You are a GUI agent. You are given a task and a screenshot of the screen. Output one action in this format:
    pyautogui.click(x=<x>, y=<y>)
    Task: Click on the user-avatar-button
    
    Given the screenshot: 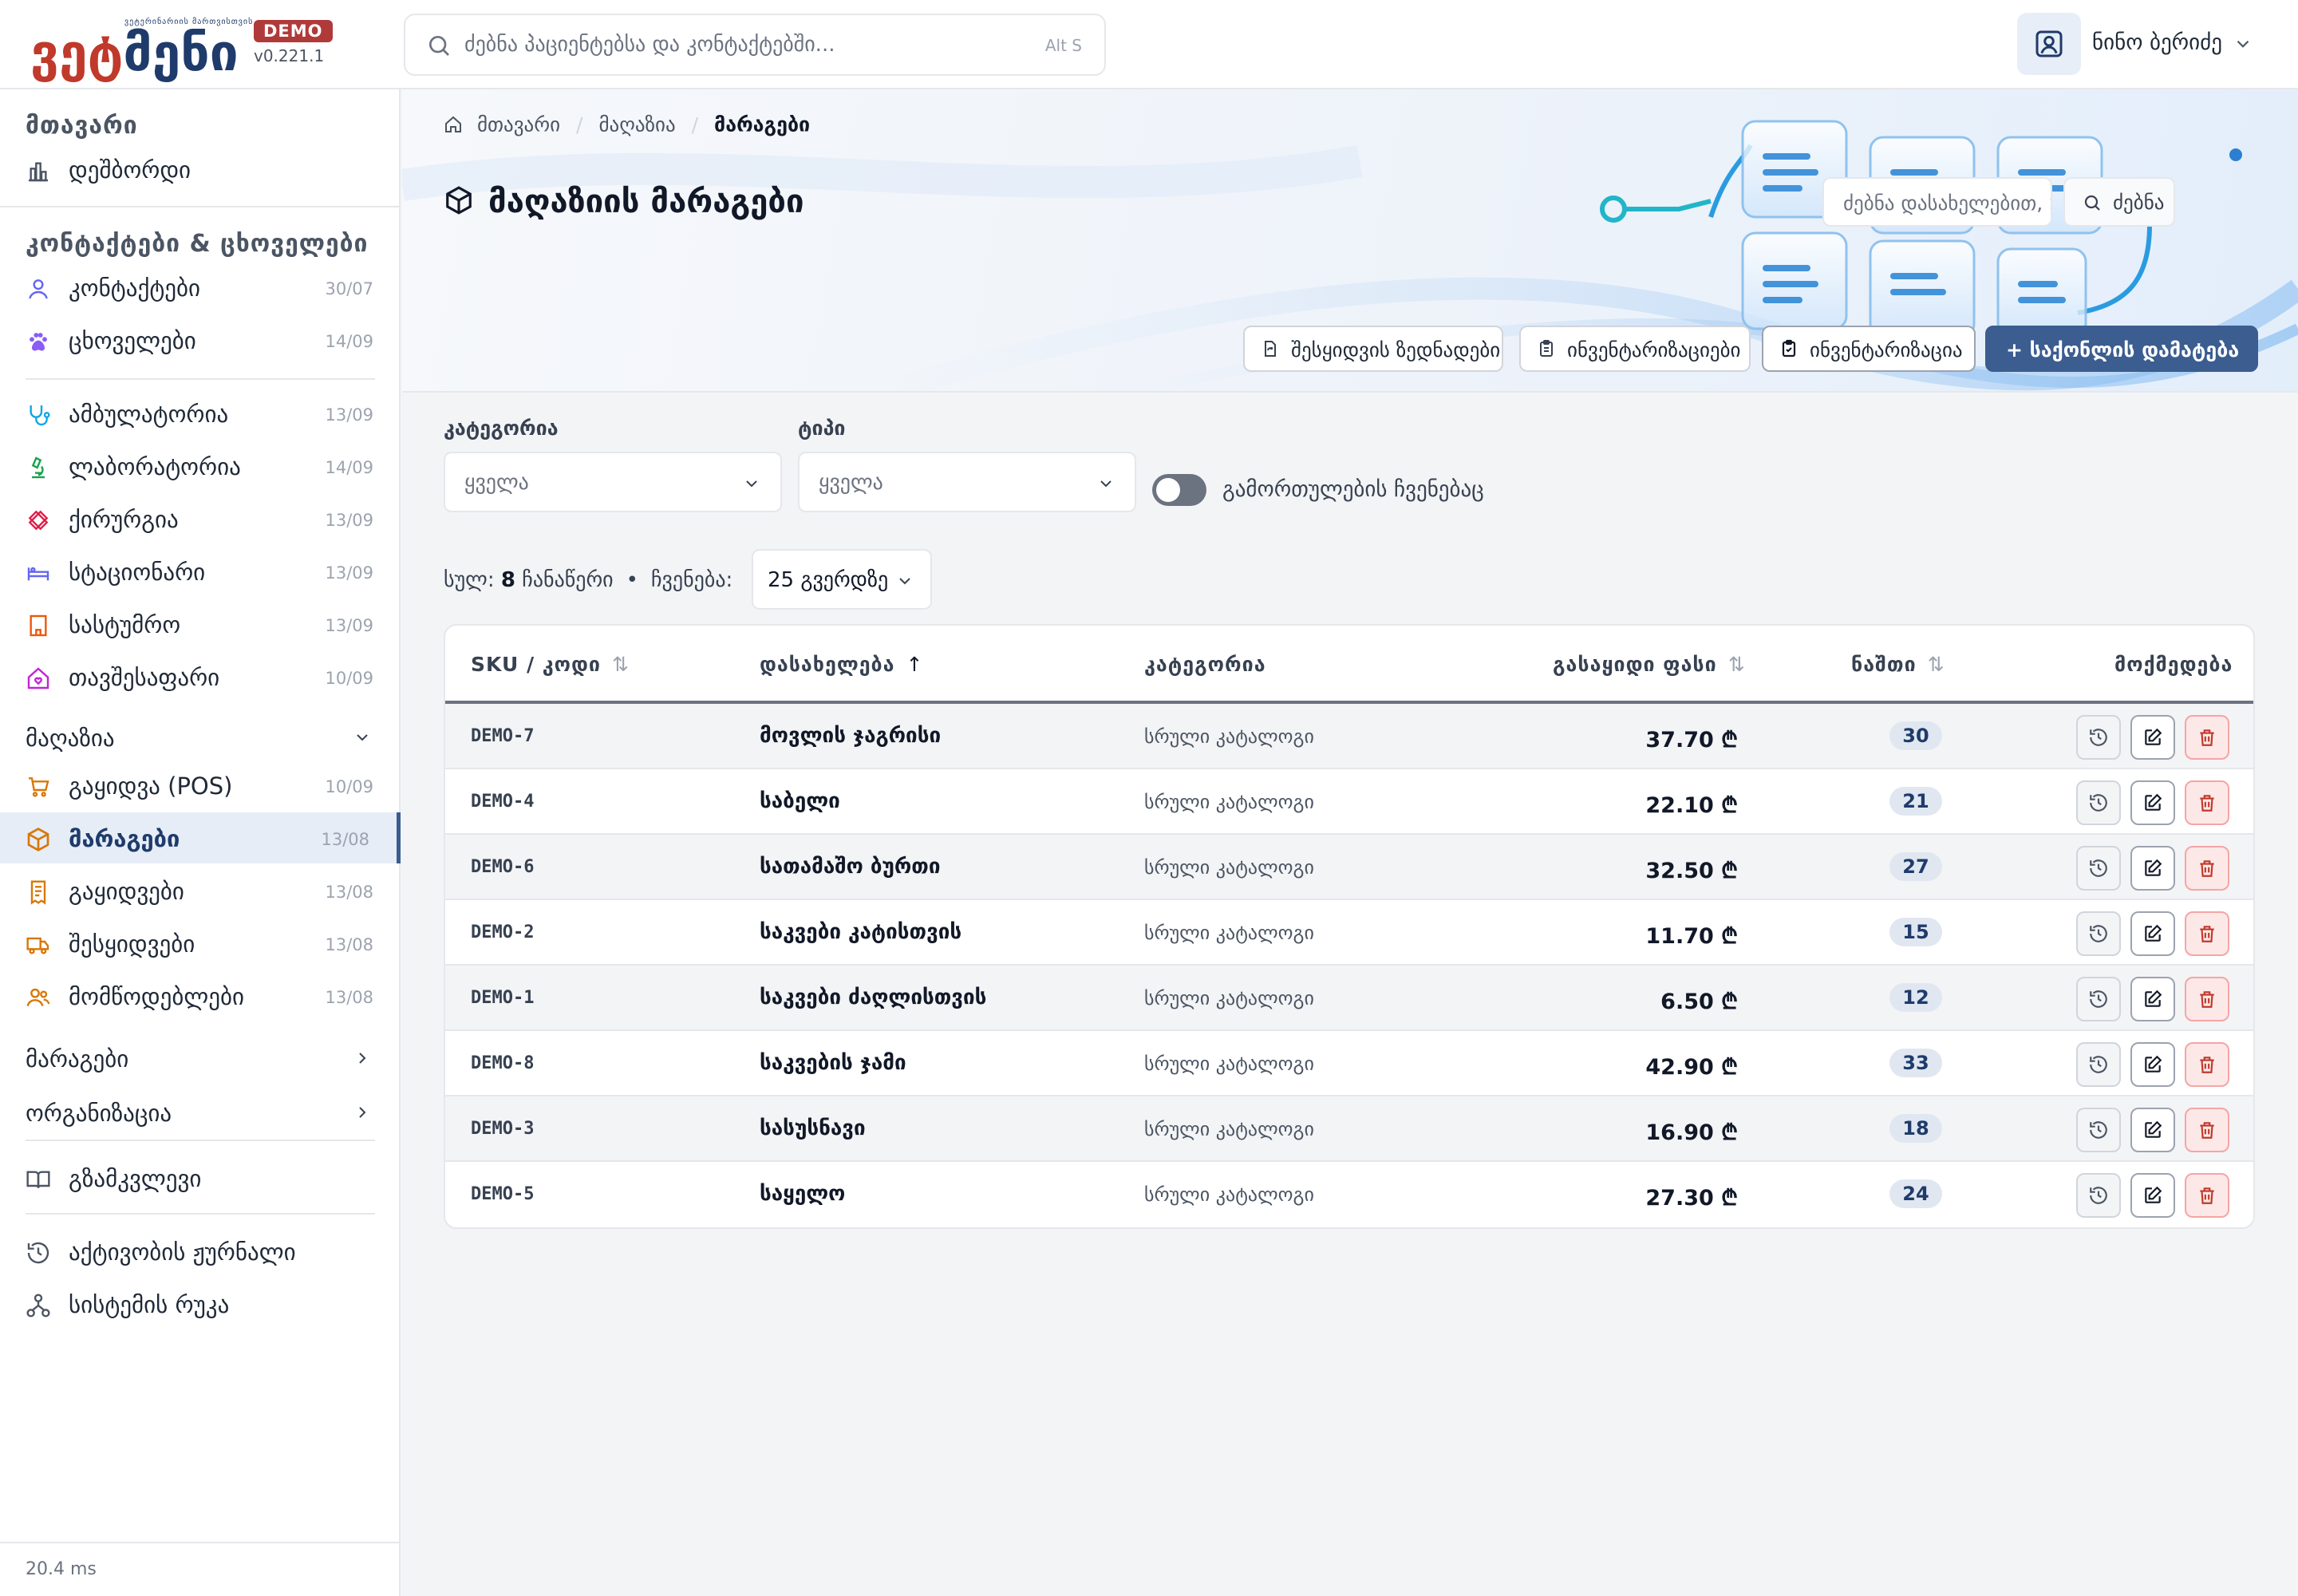 What is the action you would take?
    pyautogui.click(x=2049, y=44)
    